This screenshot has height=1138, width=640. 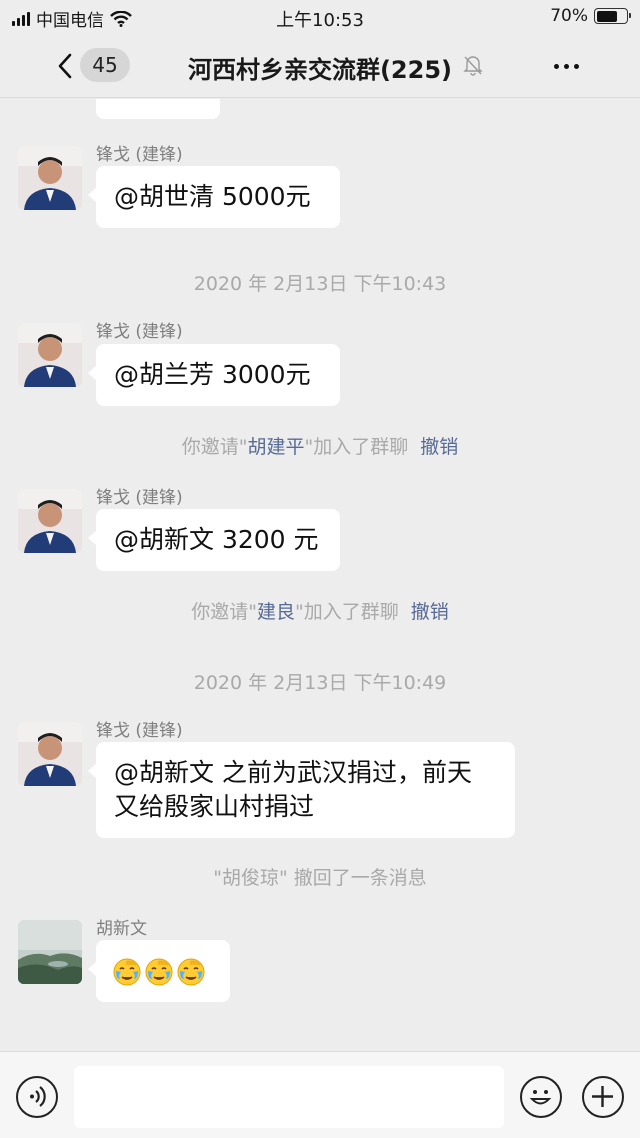 I want to click on group-title: 河西村乡亲交流群(225), so click(x=320, y=70).